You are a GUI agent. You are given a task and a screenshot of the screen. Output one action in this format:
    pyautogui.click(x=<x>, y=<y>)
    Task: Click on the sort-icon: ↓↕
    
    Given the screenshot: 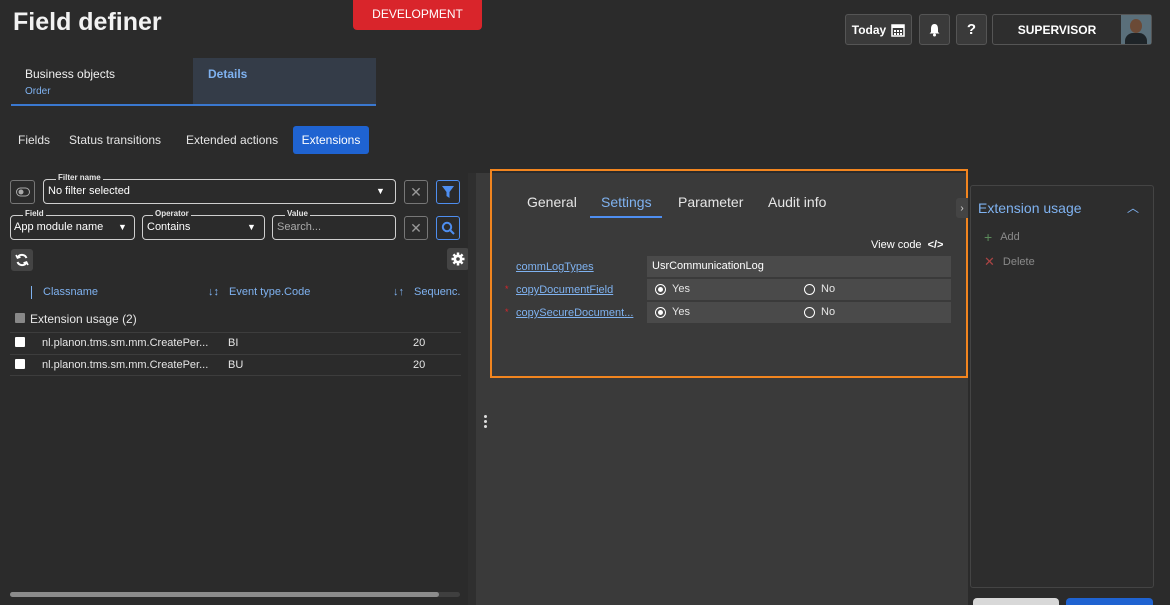 What is the action you would take?
    pyautogui.click(x=213, y=292)
    